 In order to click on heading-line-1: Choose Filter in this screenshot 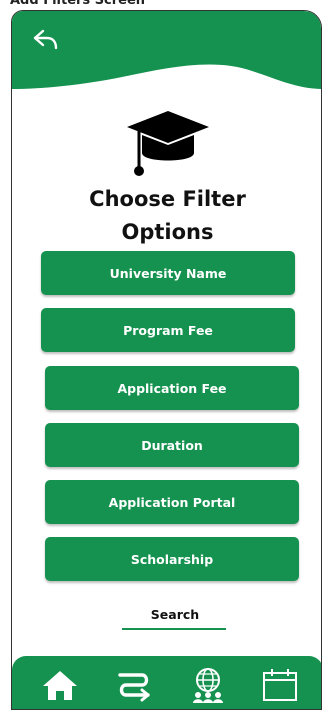, I will do `click(167, 199)`.